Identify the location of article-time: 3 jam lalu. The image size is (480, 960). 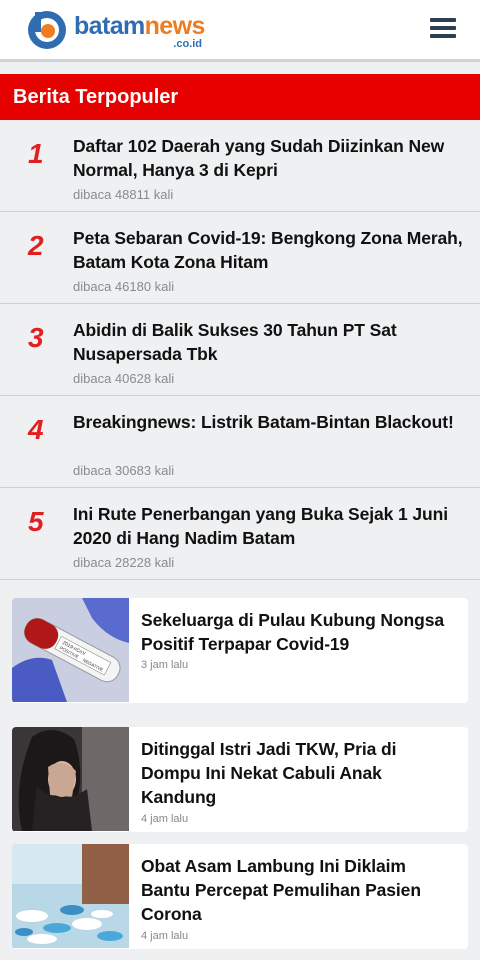
(165, 665).